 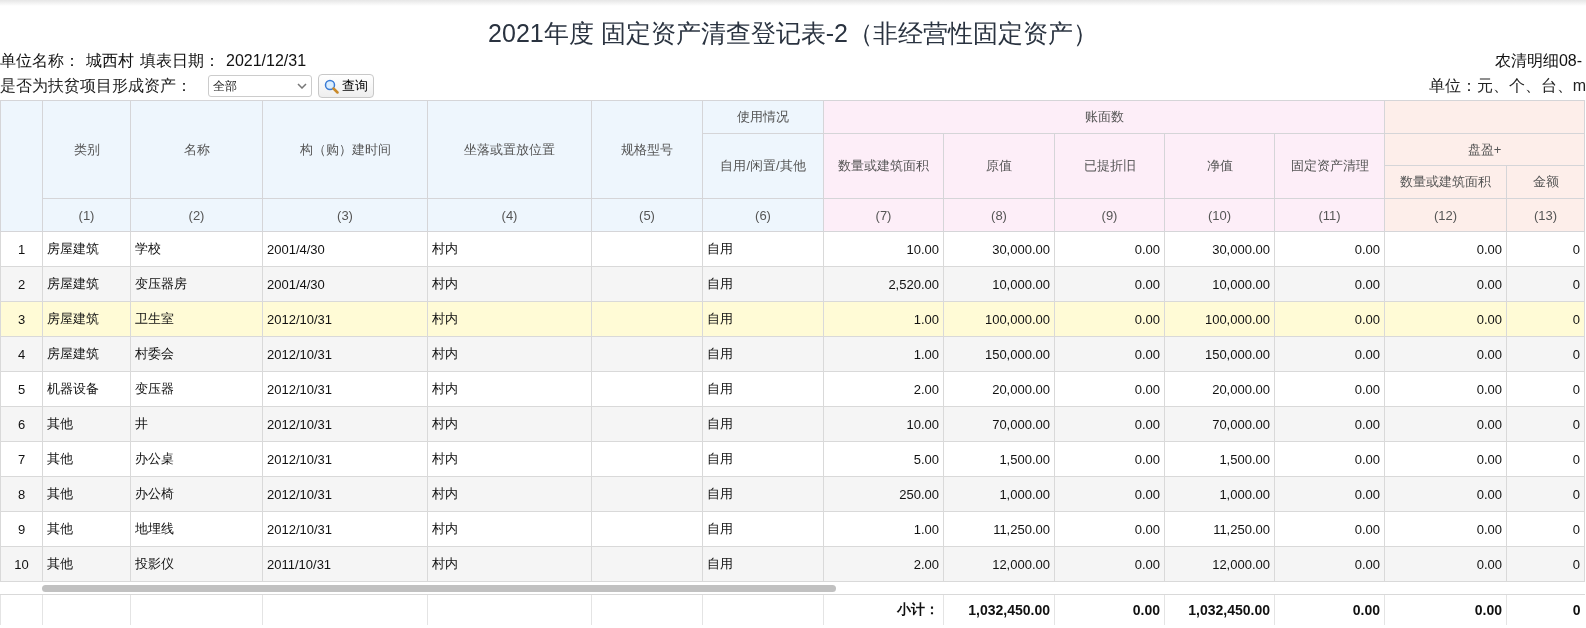 I want to click on table-row: 8 其他 办公椅 2012/10/31 村内 自用 250.00 1,000.00 0.00 1,000.00 0.00 0.00 0, so click(x=792, y=494).